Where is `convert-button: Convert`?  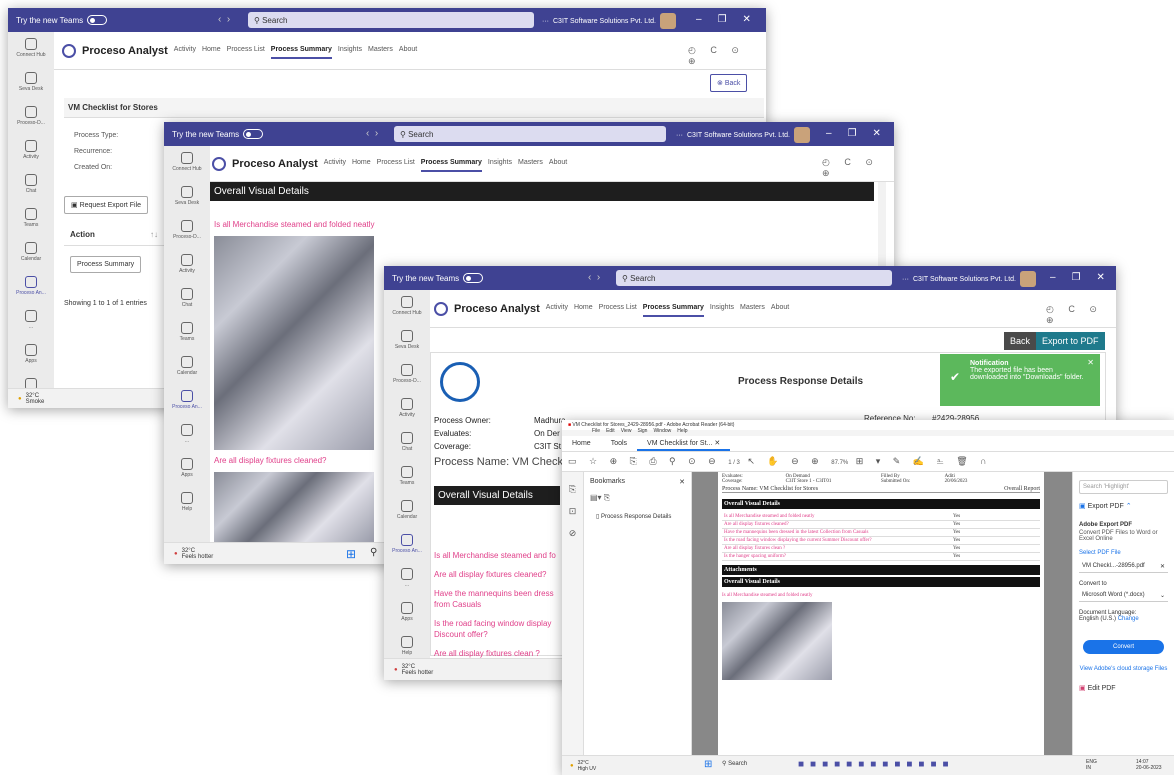
convert-button: Convert is located at coordinates (1123, 647).